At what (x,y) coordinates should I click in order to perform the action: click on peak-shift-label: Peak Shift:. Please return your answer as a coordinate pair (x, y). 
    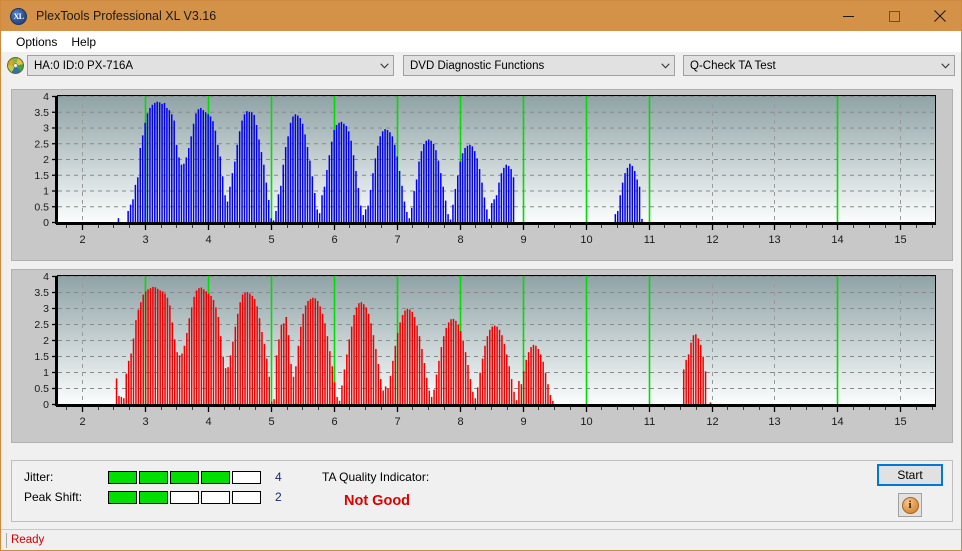
    Looking at the image, I should click on (53, 497).